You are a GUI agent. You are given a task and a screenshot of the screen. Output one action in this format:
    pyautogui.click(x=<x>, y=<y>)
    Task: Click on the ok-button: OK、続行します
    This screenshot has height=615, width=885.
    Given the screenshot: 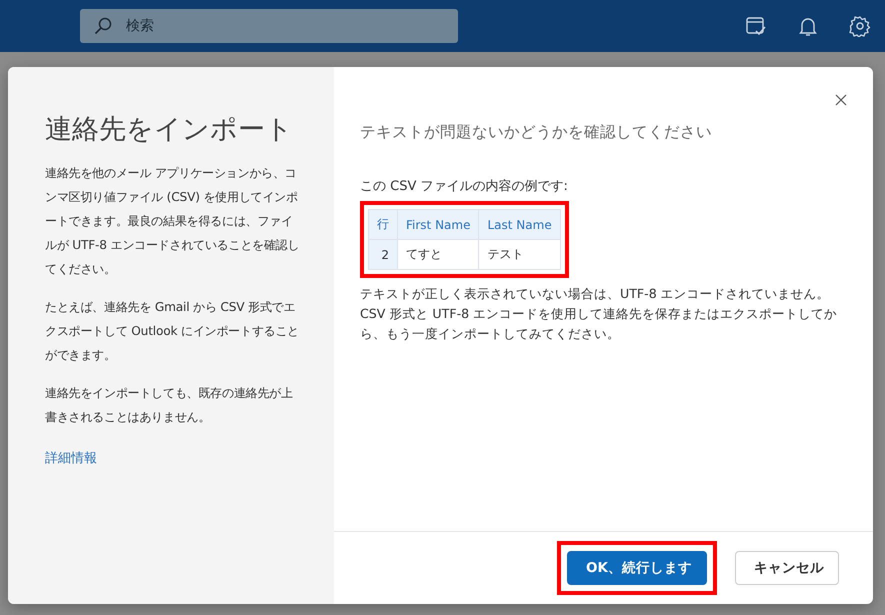 What is the action you would take?
    pyautogui.click(x=637, y=568)
    